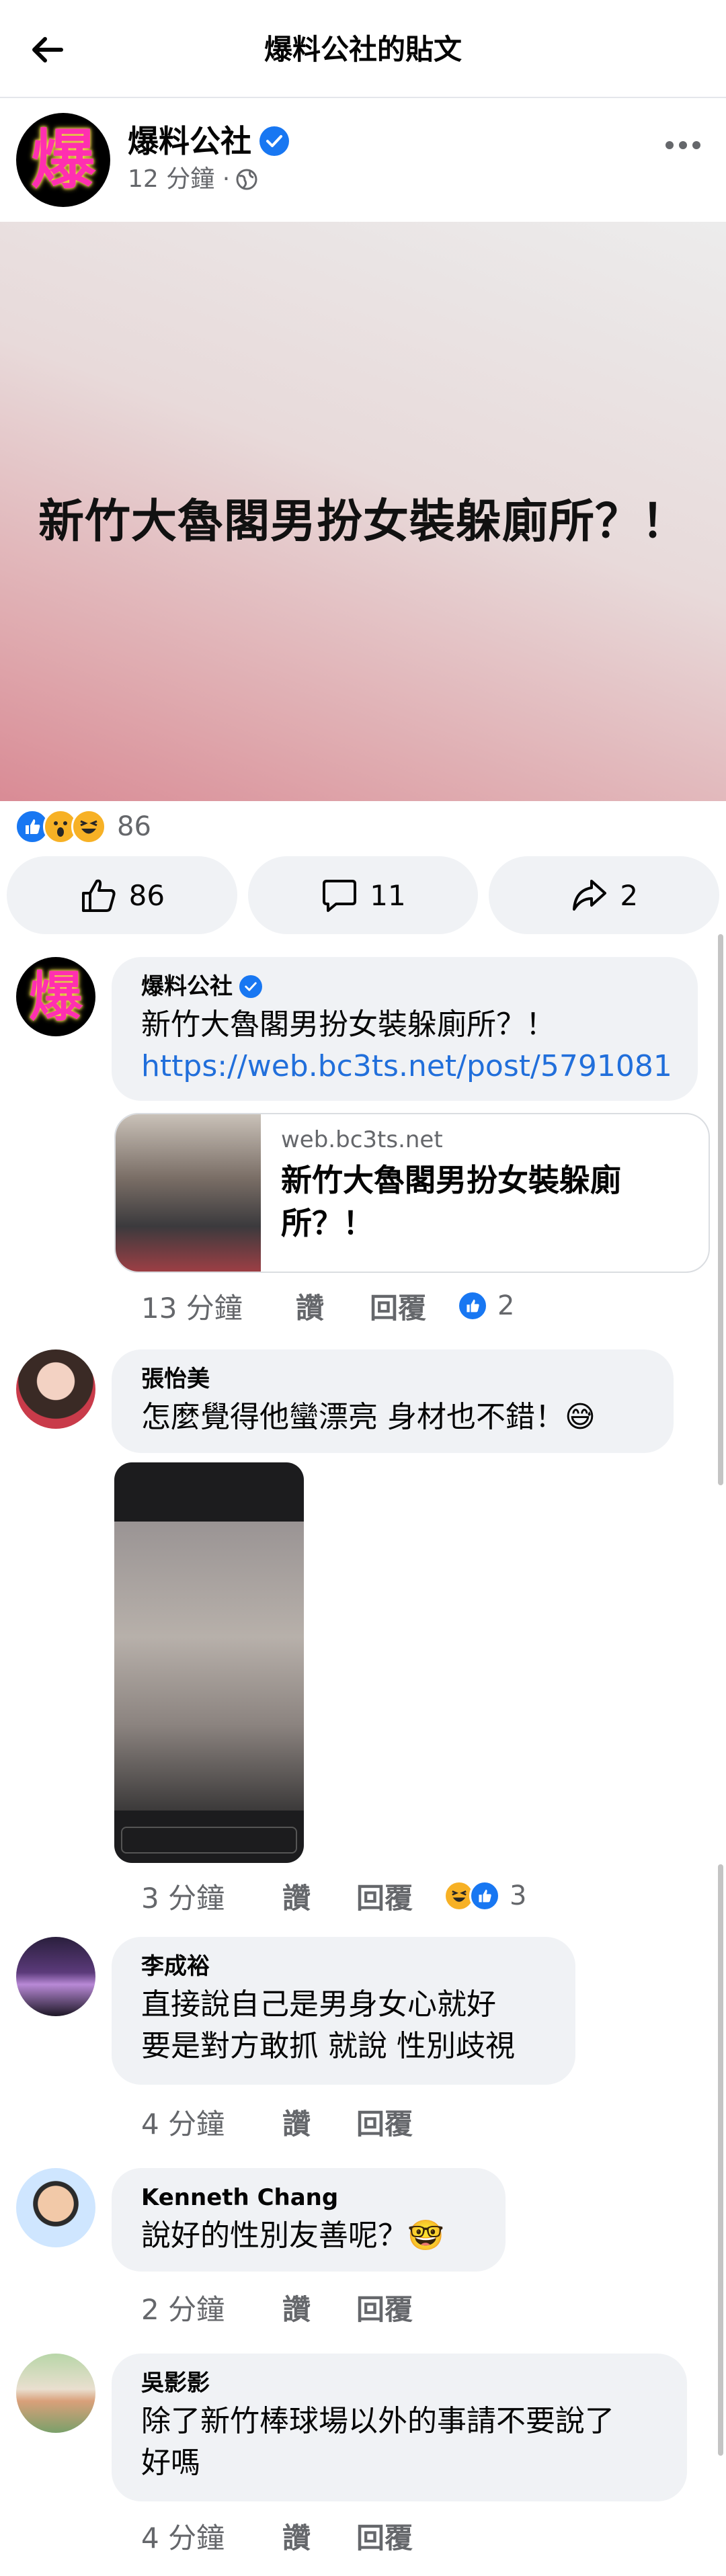  I want to click on reactions-summary: 86, so click(83, 826).